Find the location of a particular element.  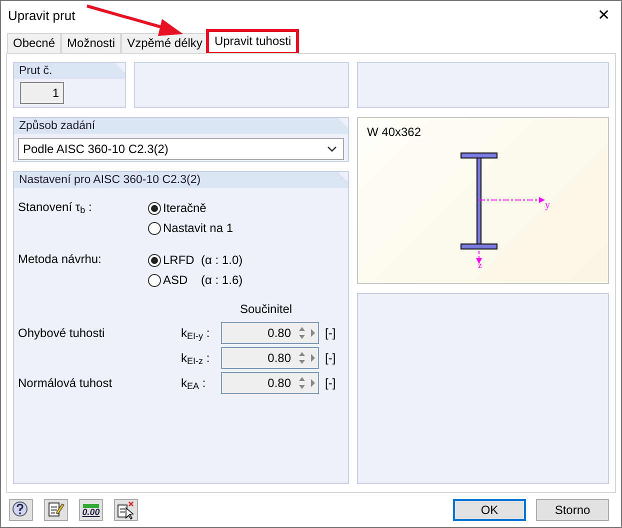

document-cursor-icon is located at coordinates (126, 510).